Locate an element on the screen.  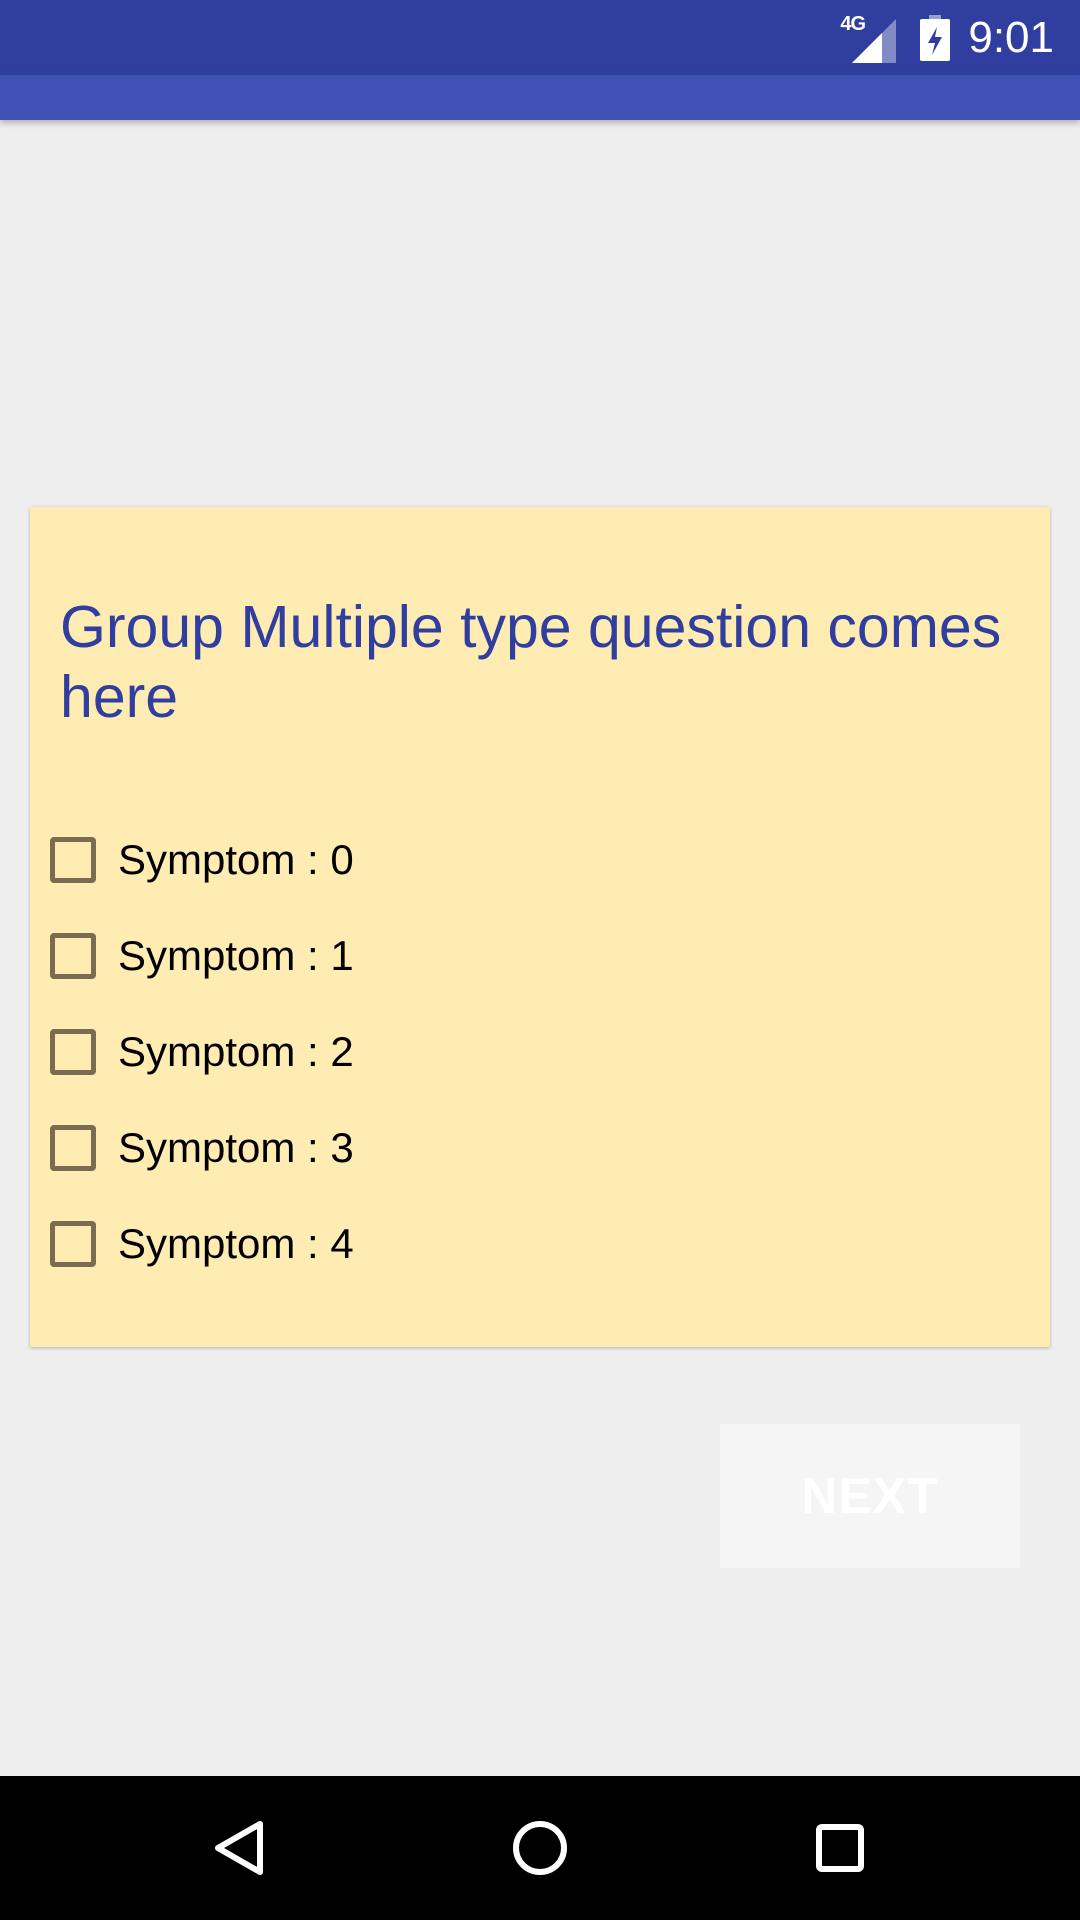
option-label: Symptom : 4 is located at coordinates (236, 1243).